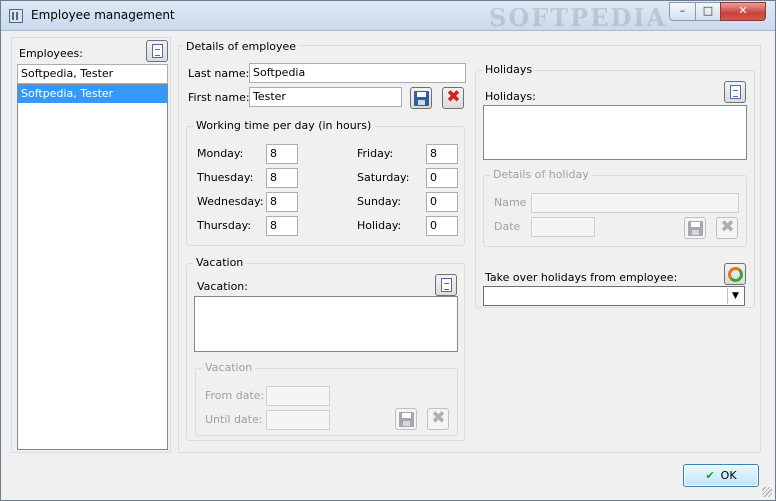 This screenshot has width=776, height=501. I want to click on employee-search-input: Softpedia, Tester, so click(92, 74).